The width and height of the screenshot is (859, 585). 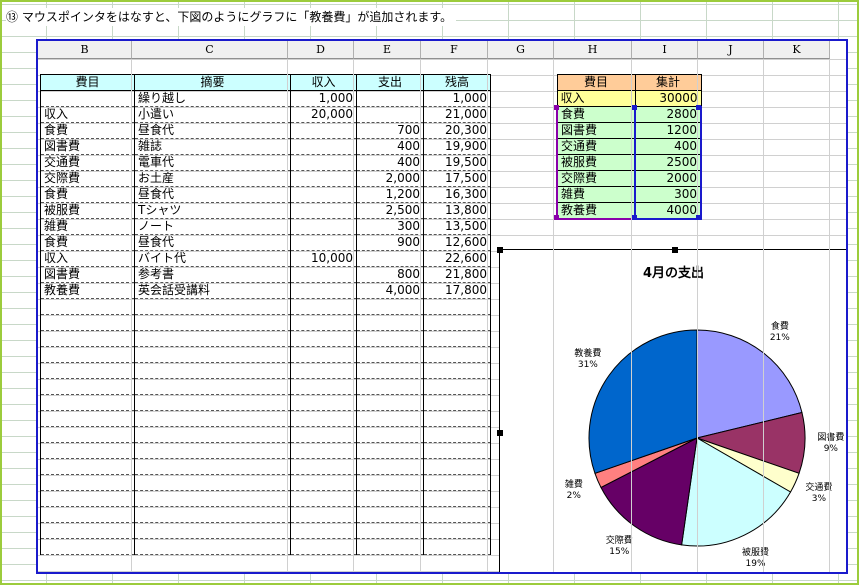 I want to click on ledger-cell: 13,500, so click(x=457, y=226).